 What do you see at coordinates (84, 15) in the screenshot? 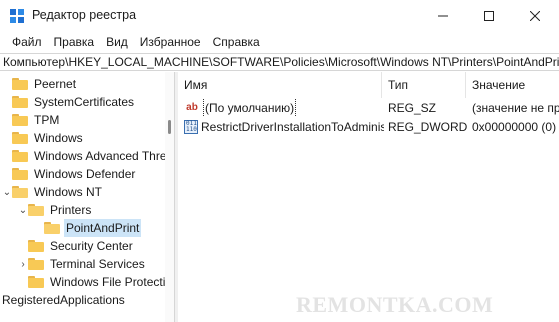
I see `window-title: Редактор реестра` at bounding box center [84, 15].